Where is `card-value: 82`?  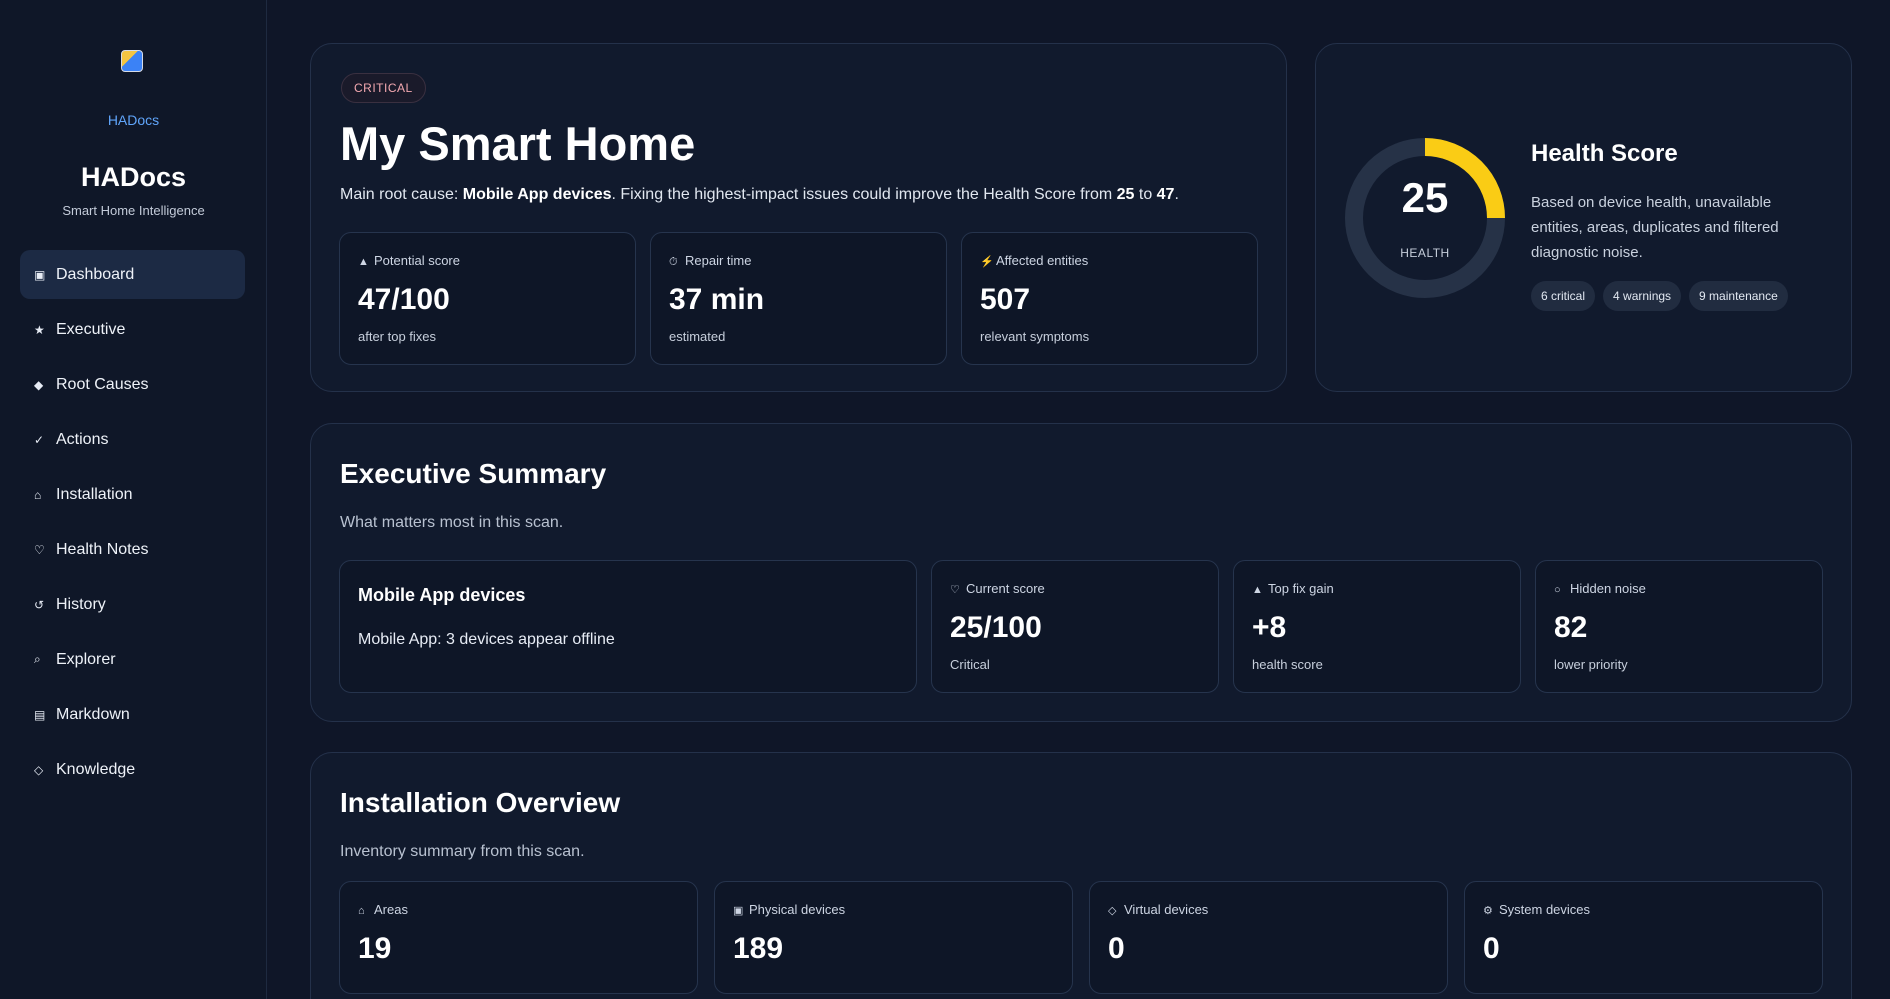 card-value: 82 is located at coordinates (1571, 627).